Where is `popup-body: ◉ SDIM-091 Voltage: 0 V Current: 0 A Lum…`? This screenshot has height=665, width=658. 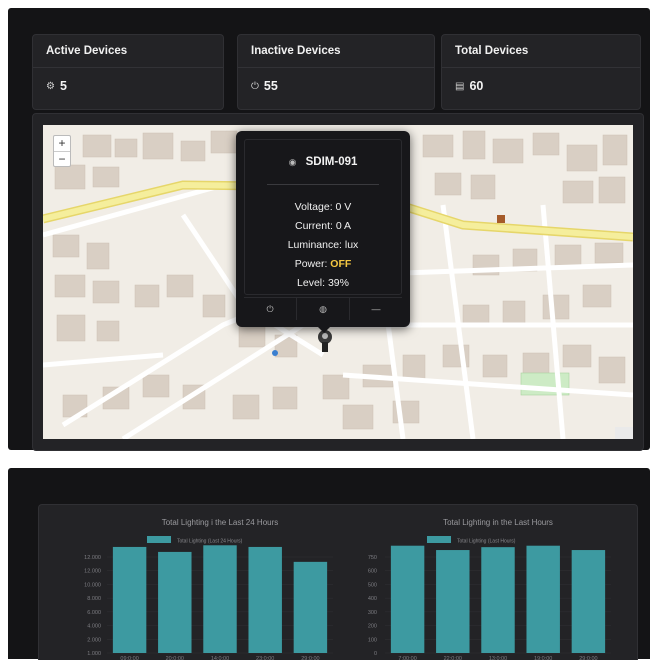
popup-body: ◉ SDIM-091 Voltage: 0 V Current: 0 A Lum… is located at coordinates (323, 217).